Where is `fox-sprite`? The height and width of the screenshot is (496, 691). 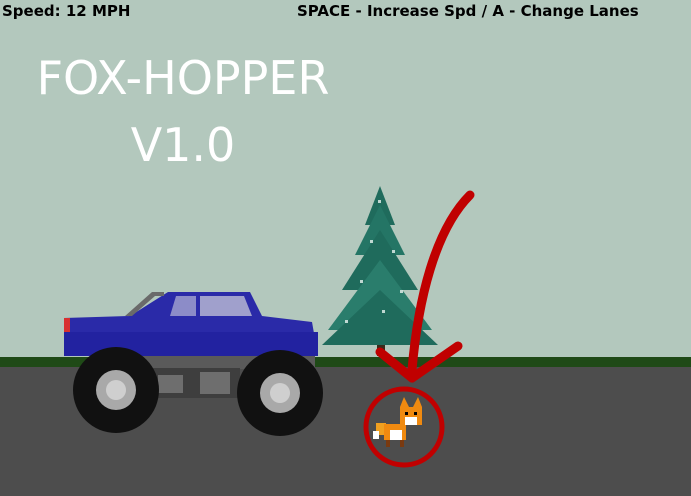 fox-sprite is located at coordinates (397, 422).